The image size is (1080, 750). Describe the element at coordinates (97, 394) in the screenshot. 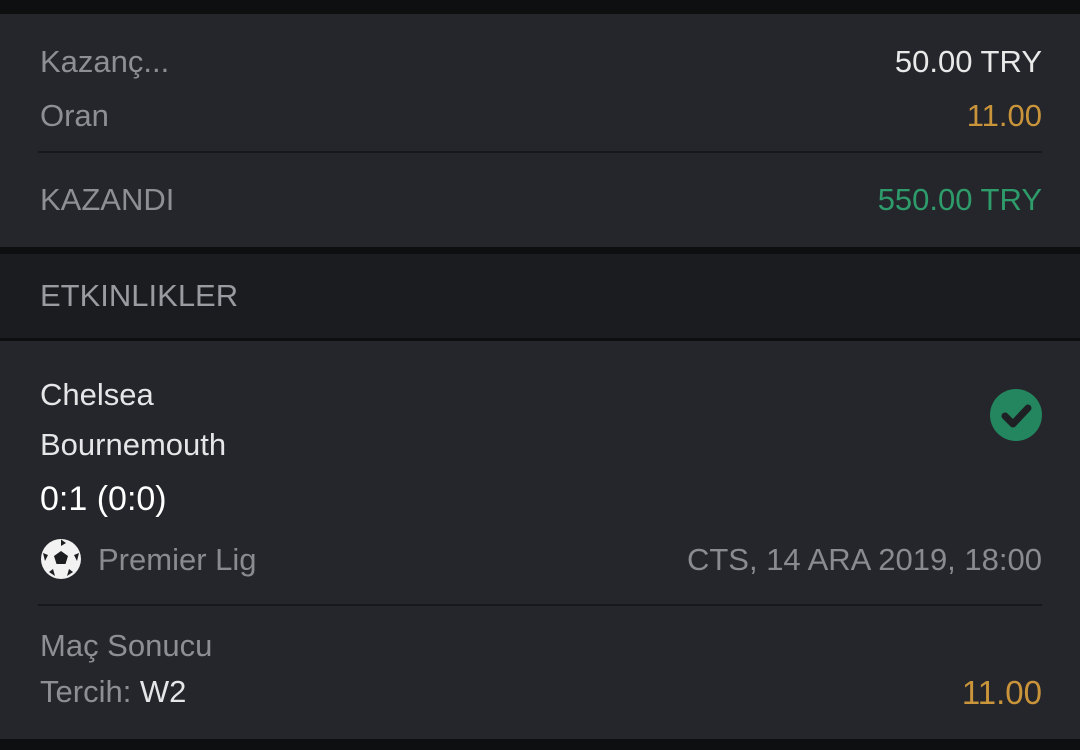

I see `home-team: Chelsea` at that location.